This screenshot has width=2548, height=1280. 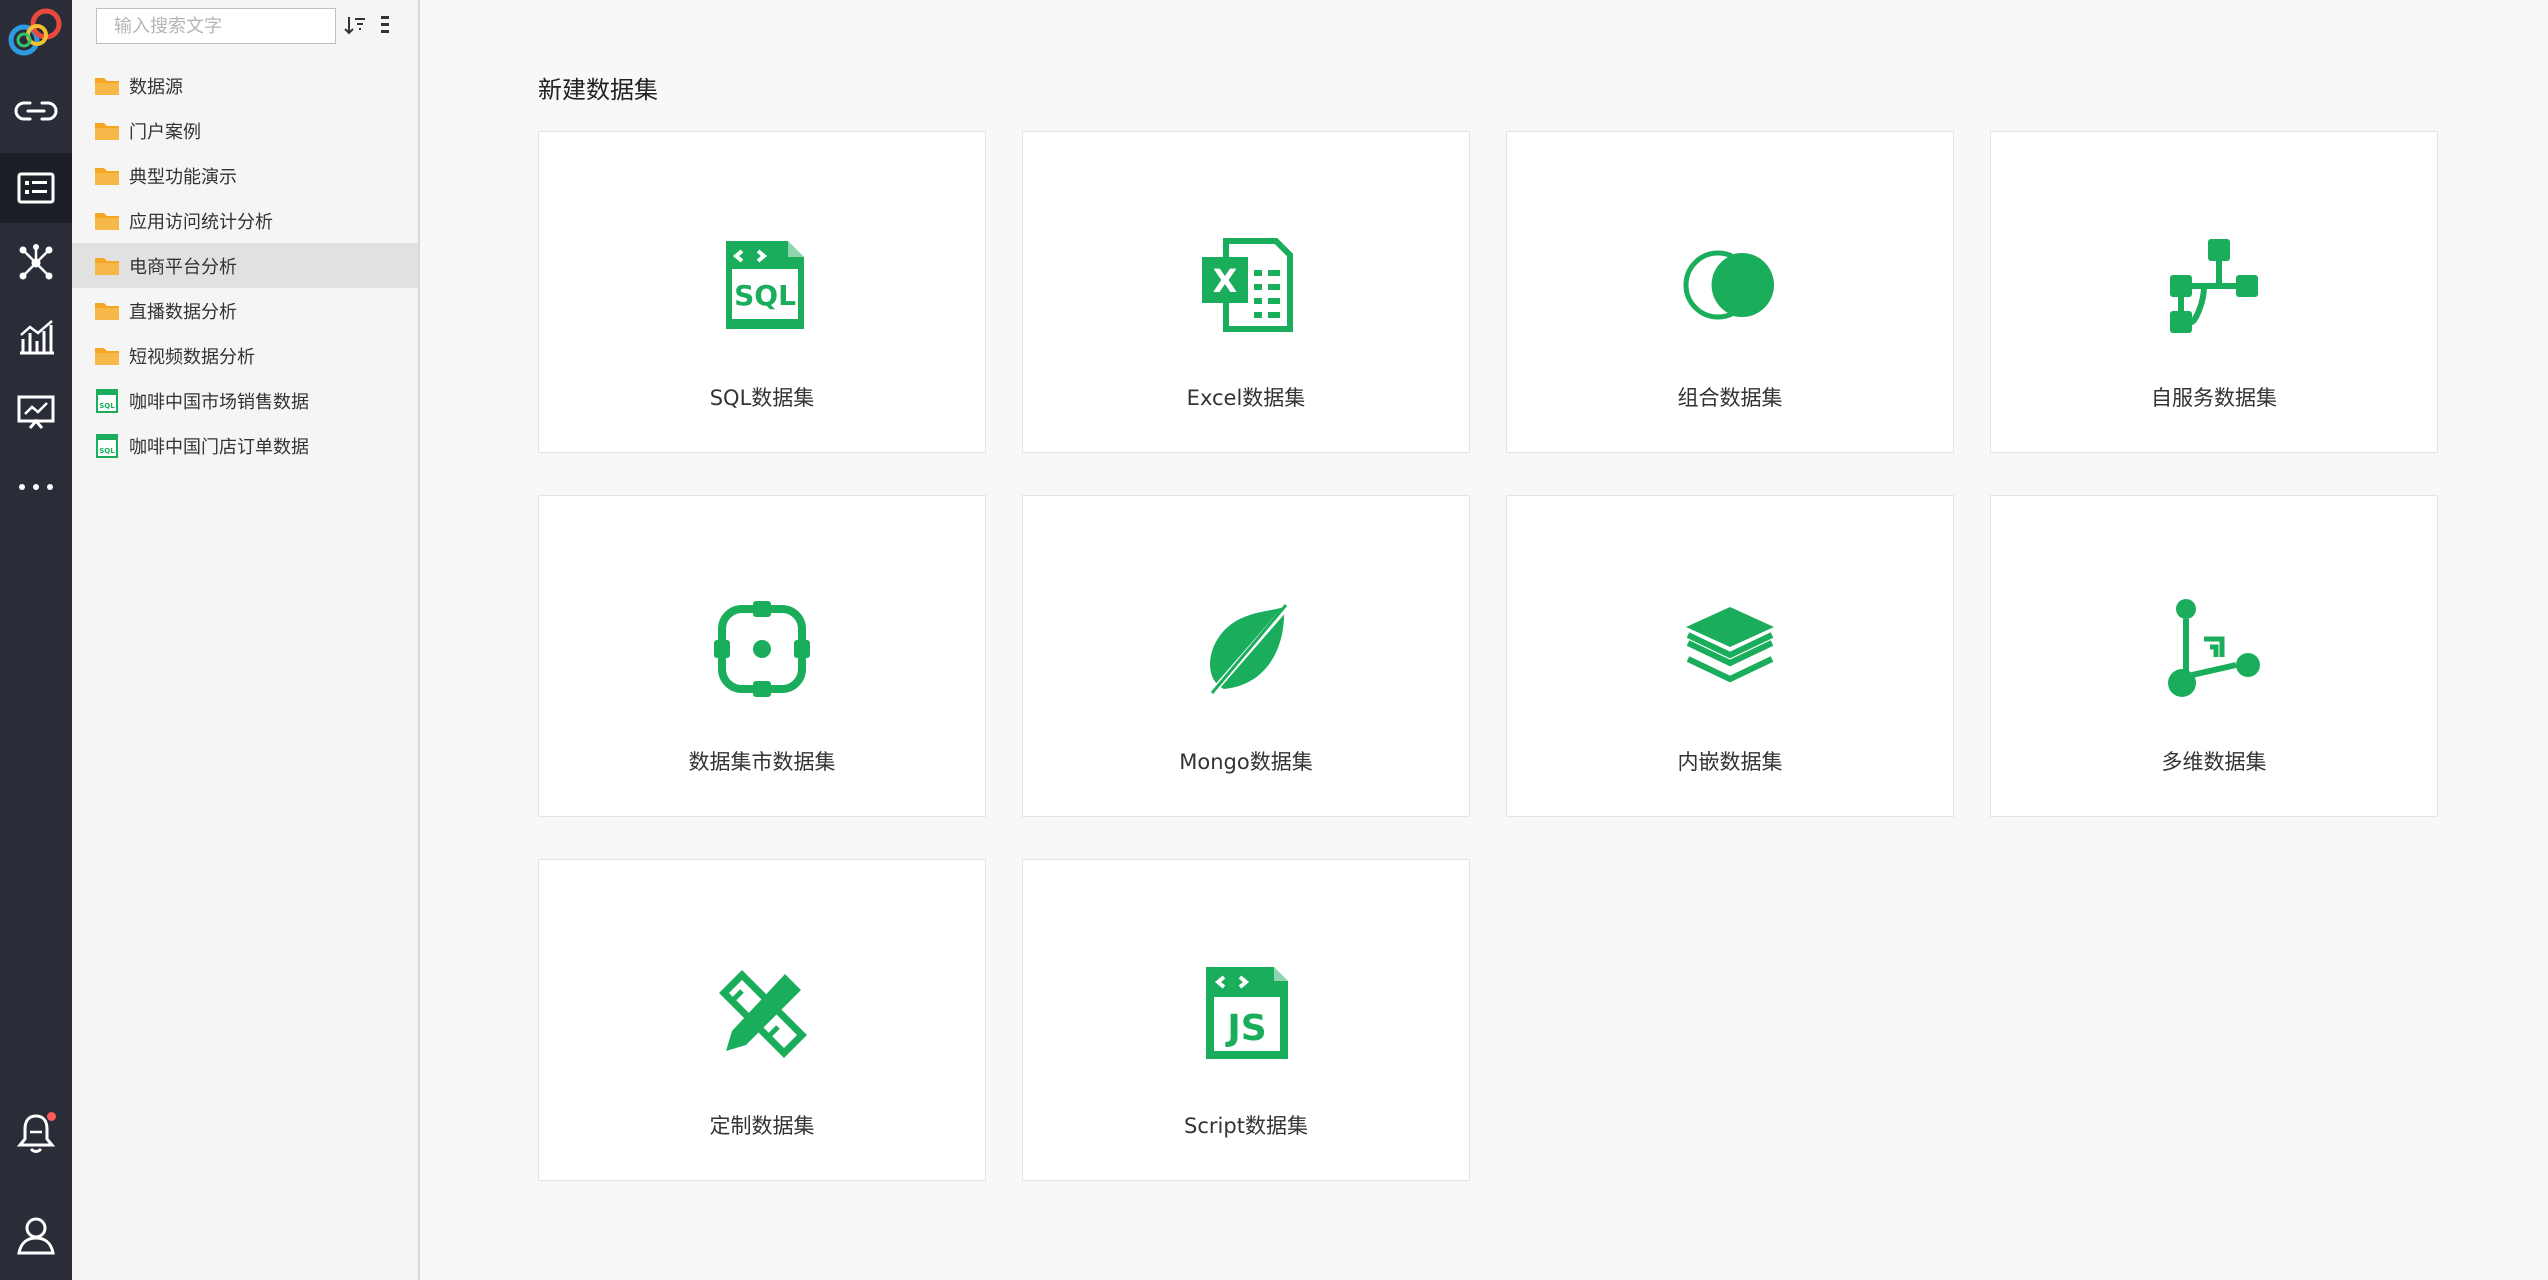 I want to click on rail-item-user, so click(x=36, y=1235).